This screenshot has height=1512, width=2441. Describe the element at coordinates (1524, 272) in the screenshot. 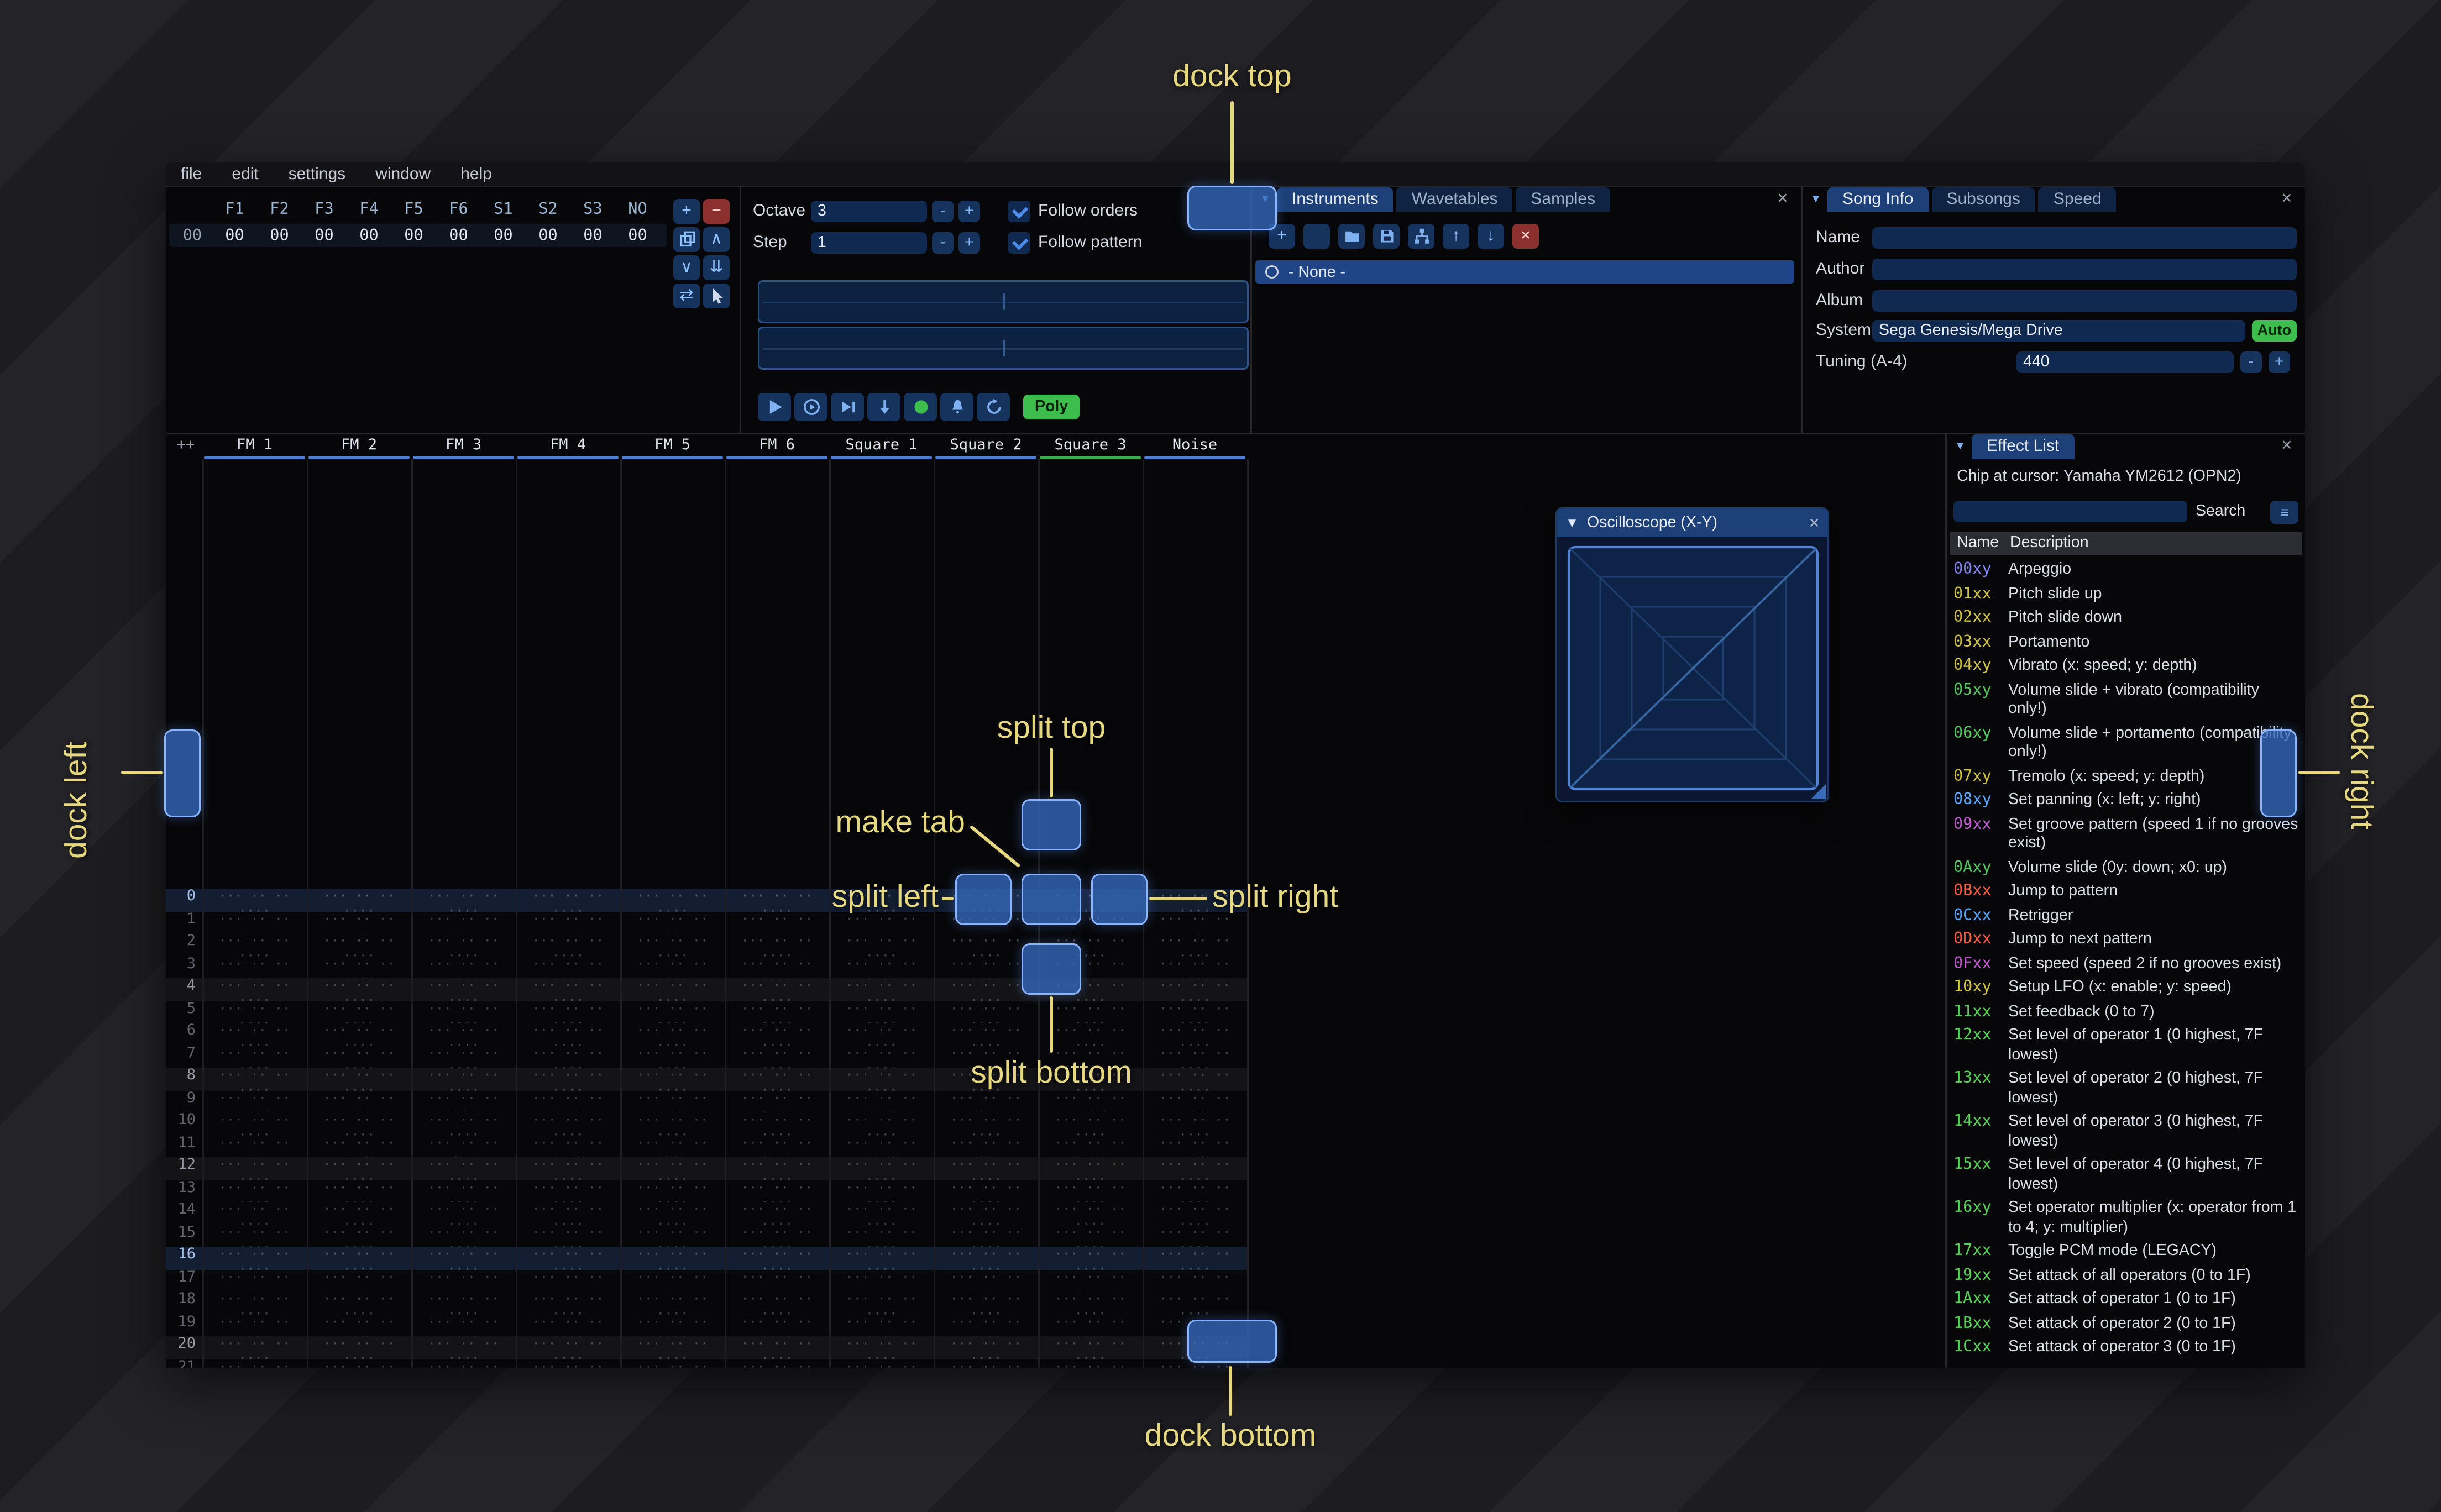

I see `instrument-list-item: - None -` at that location.